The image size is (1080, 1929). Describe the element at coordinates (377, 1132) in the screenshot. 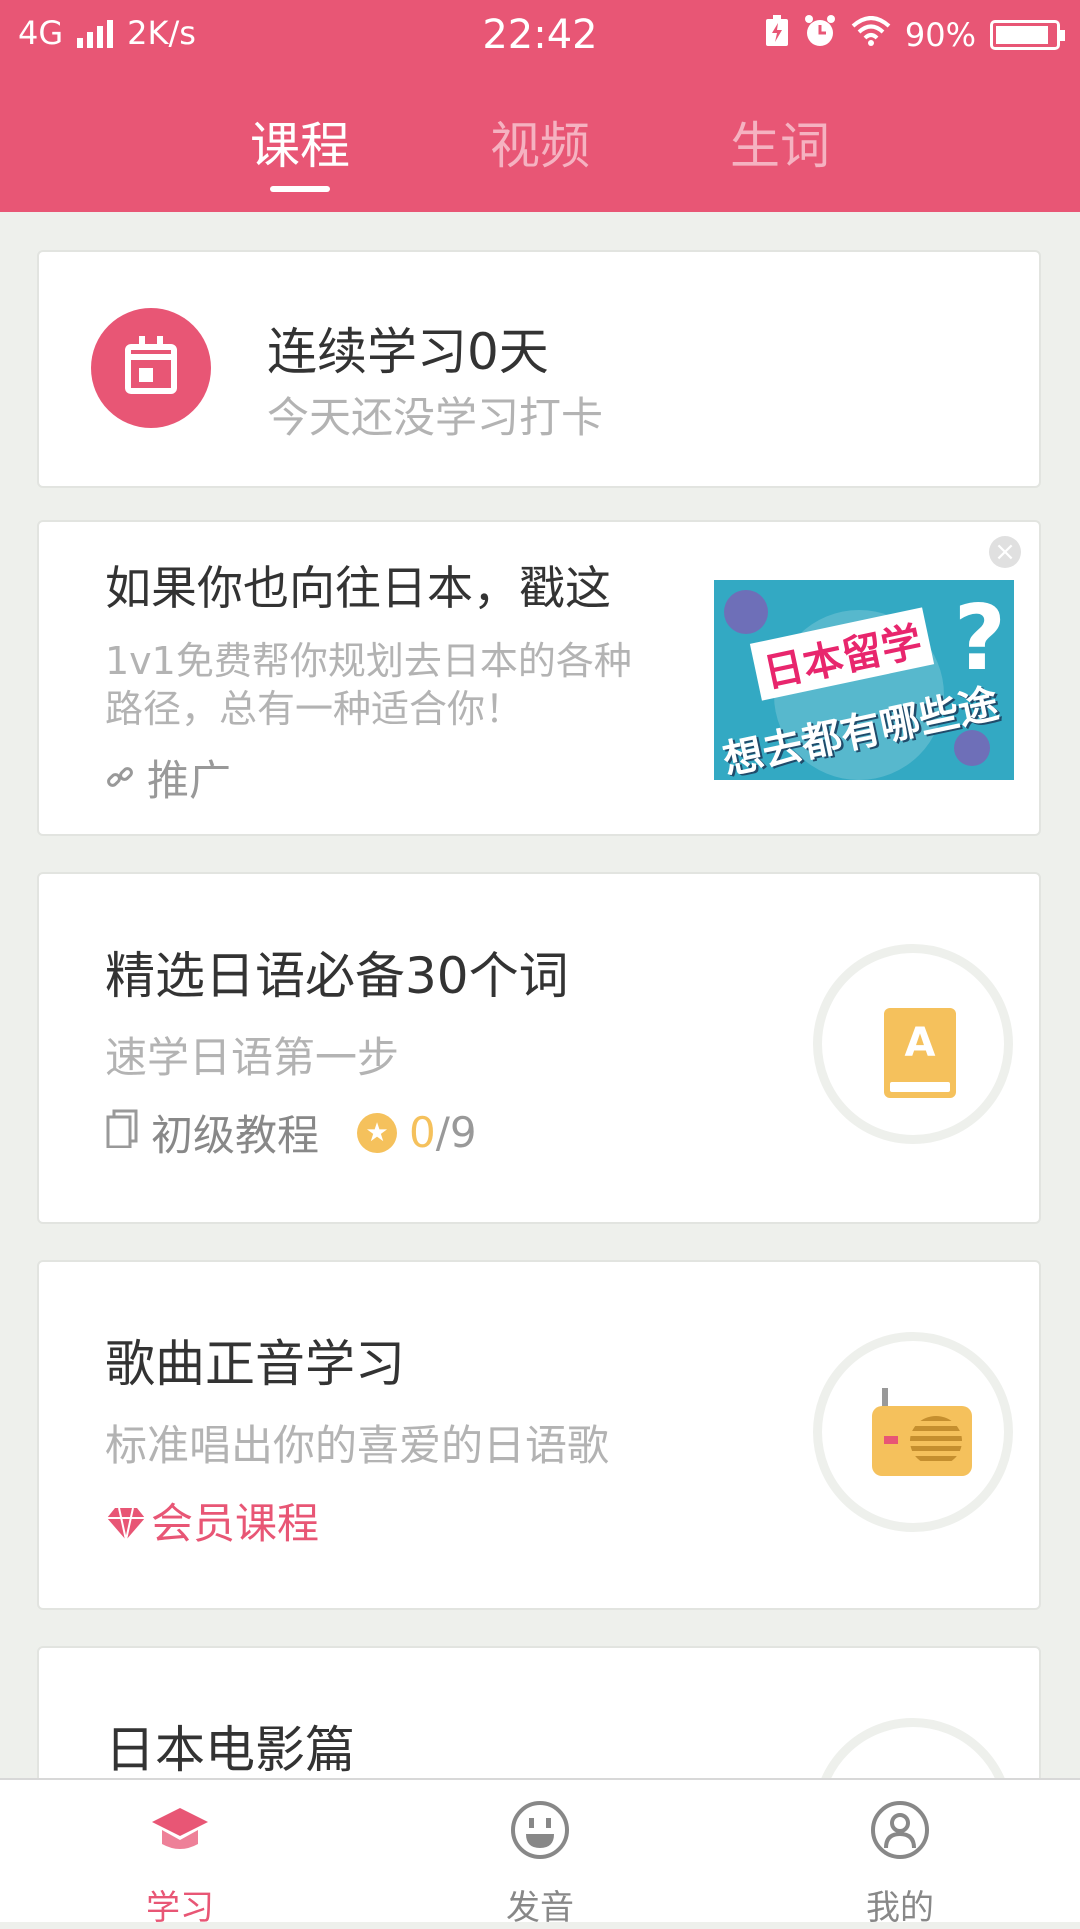

I see `star-icon: ★` at that location.